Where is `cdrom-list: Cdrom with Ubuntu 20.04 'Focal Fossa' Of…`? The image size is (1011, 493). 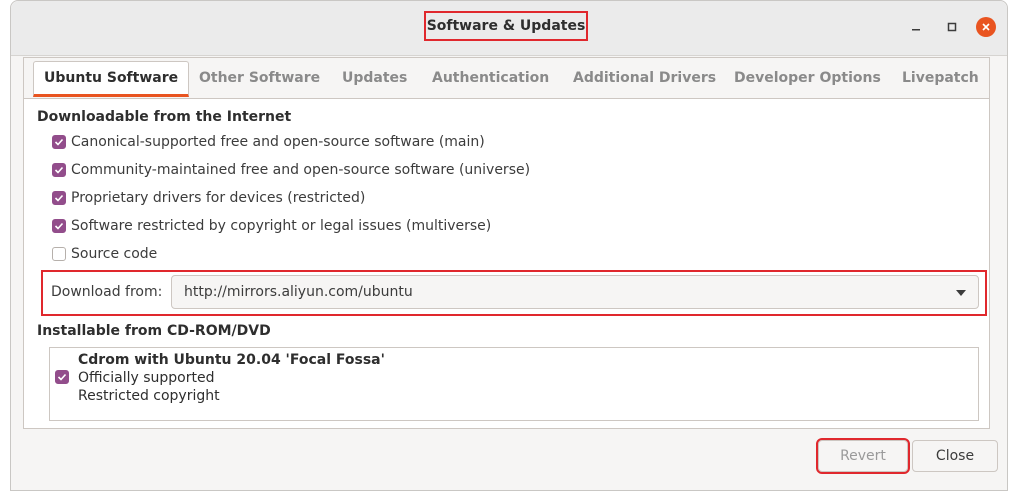 cdrom-list: Cdrom with Ubuntu 20.04 'Focal Fossa' Of… is located at coordinates (514, 384).